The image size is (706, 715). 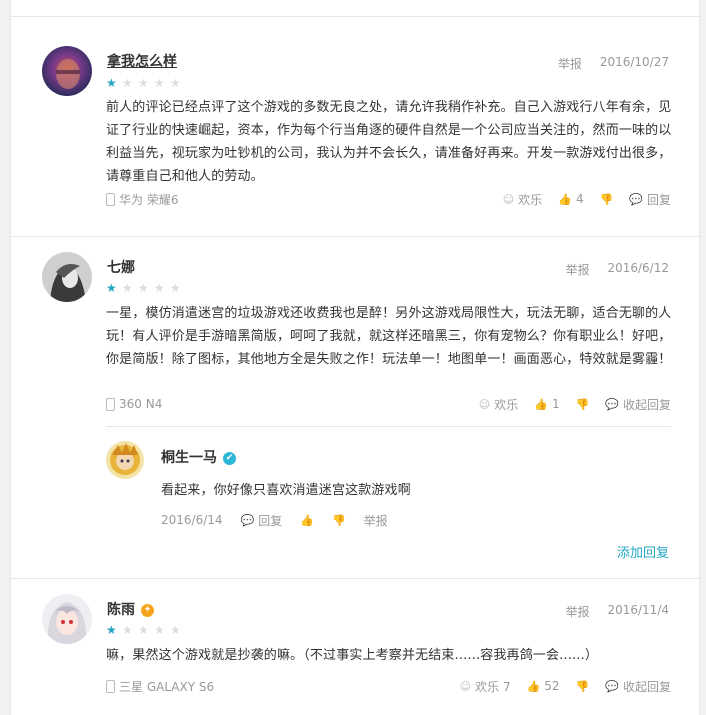 What do you see at coordinates (634, 62) in the screenshot?
I see `review-date: 2016/10/27` at bounding box center [634, 62].